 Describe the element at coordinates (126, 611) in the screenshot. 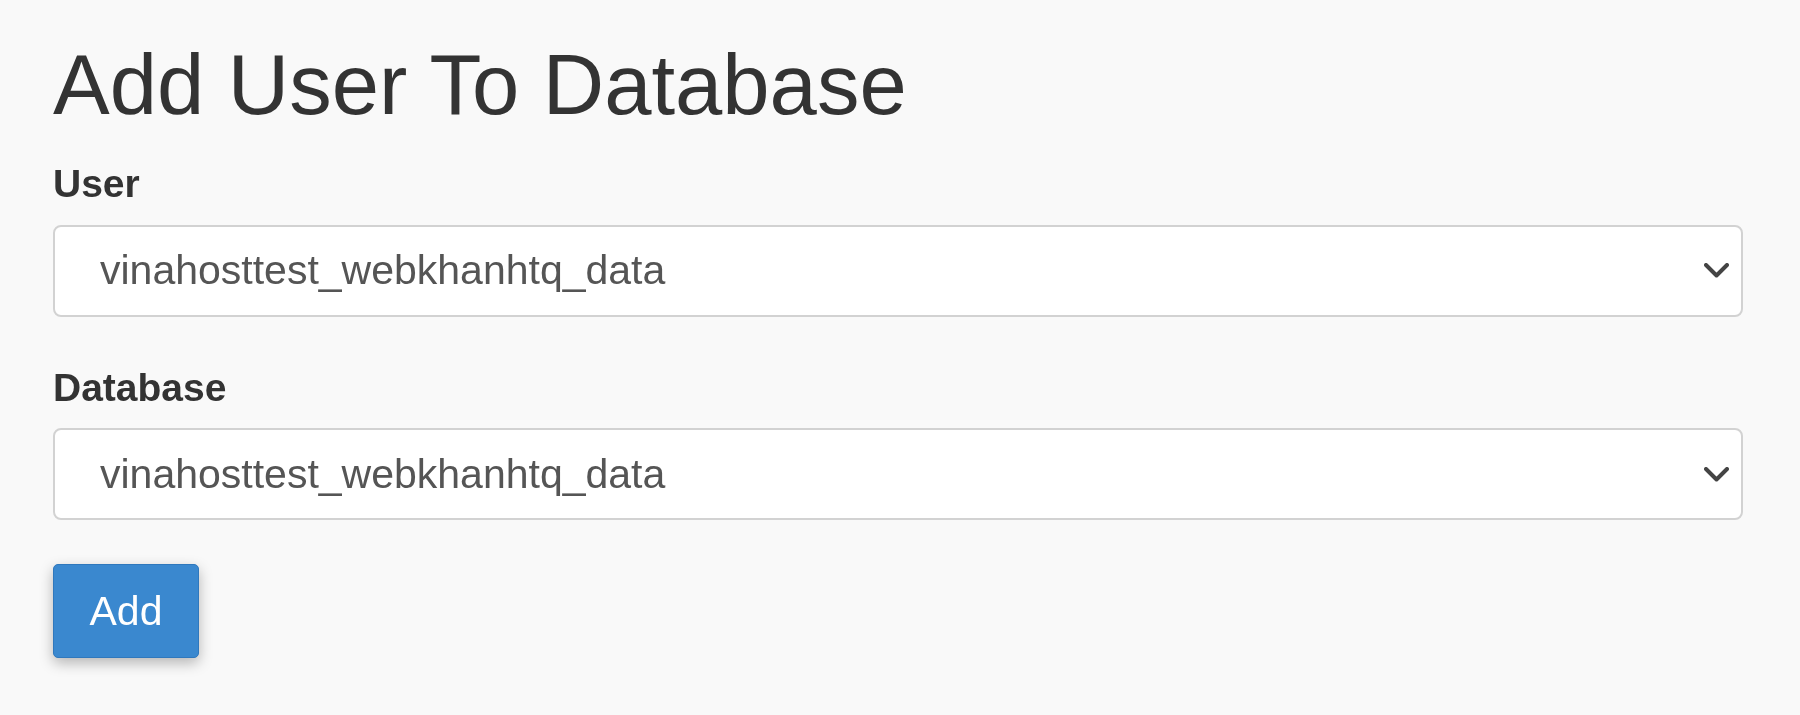

I see `add-button: Add` at that location.